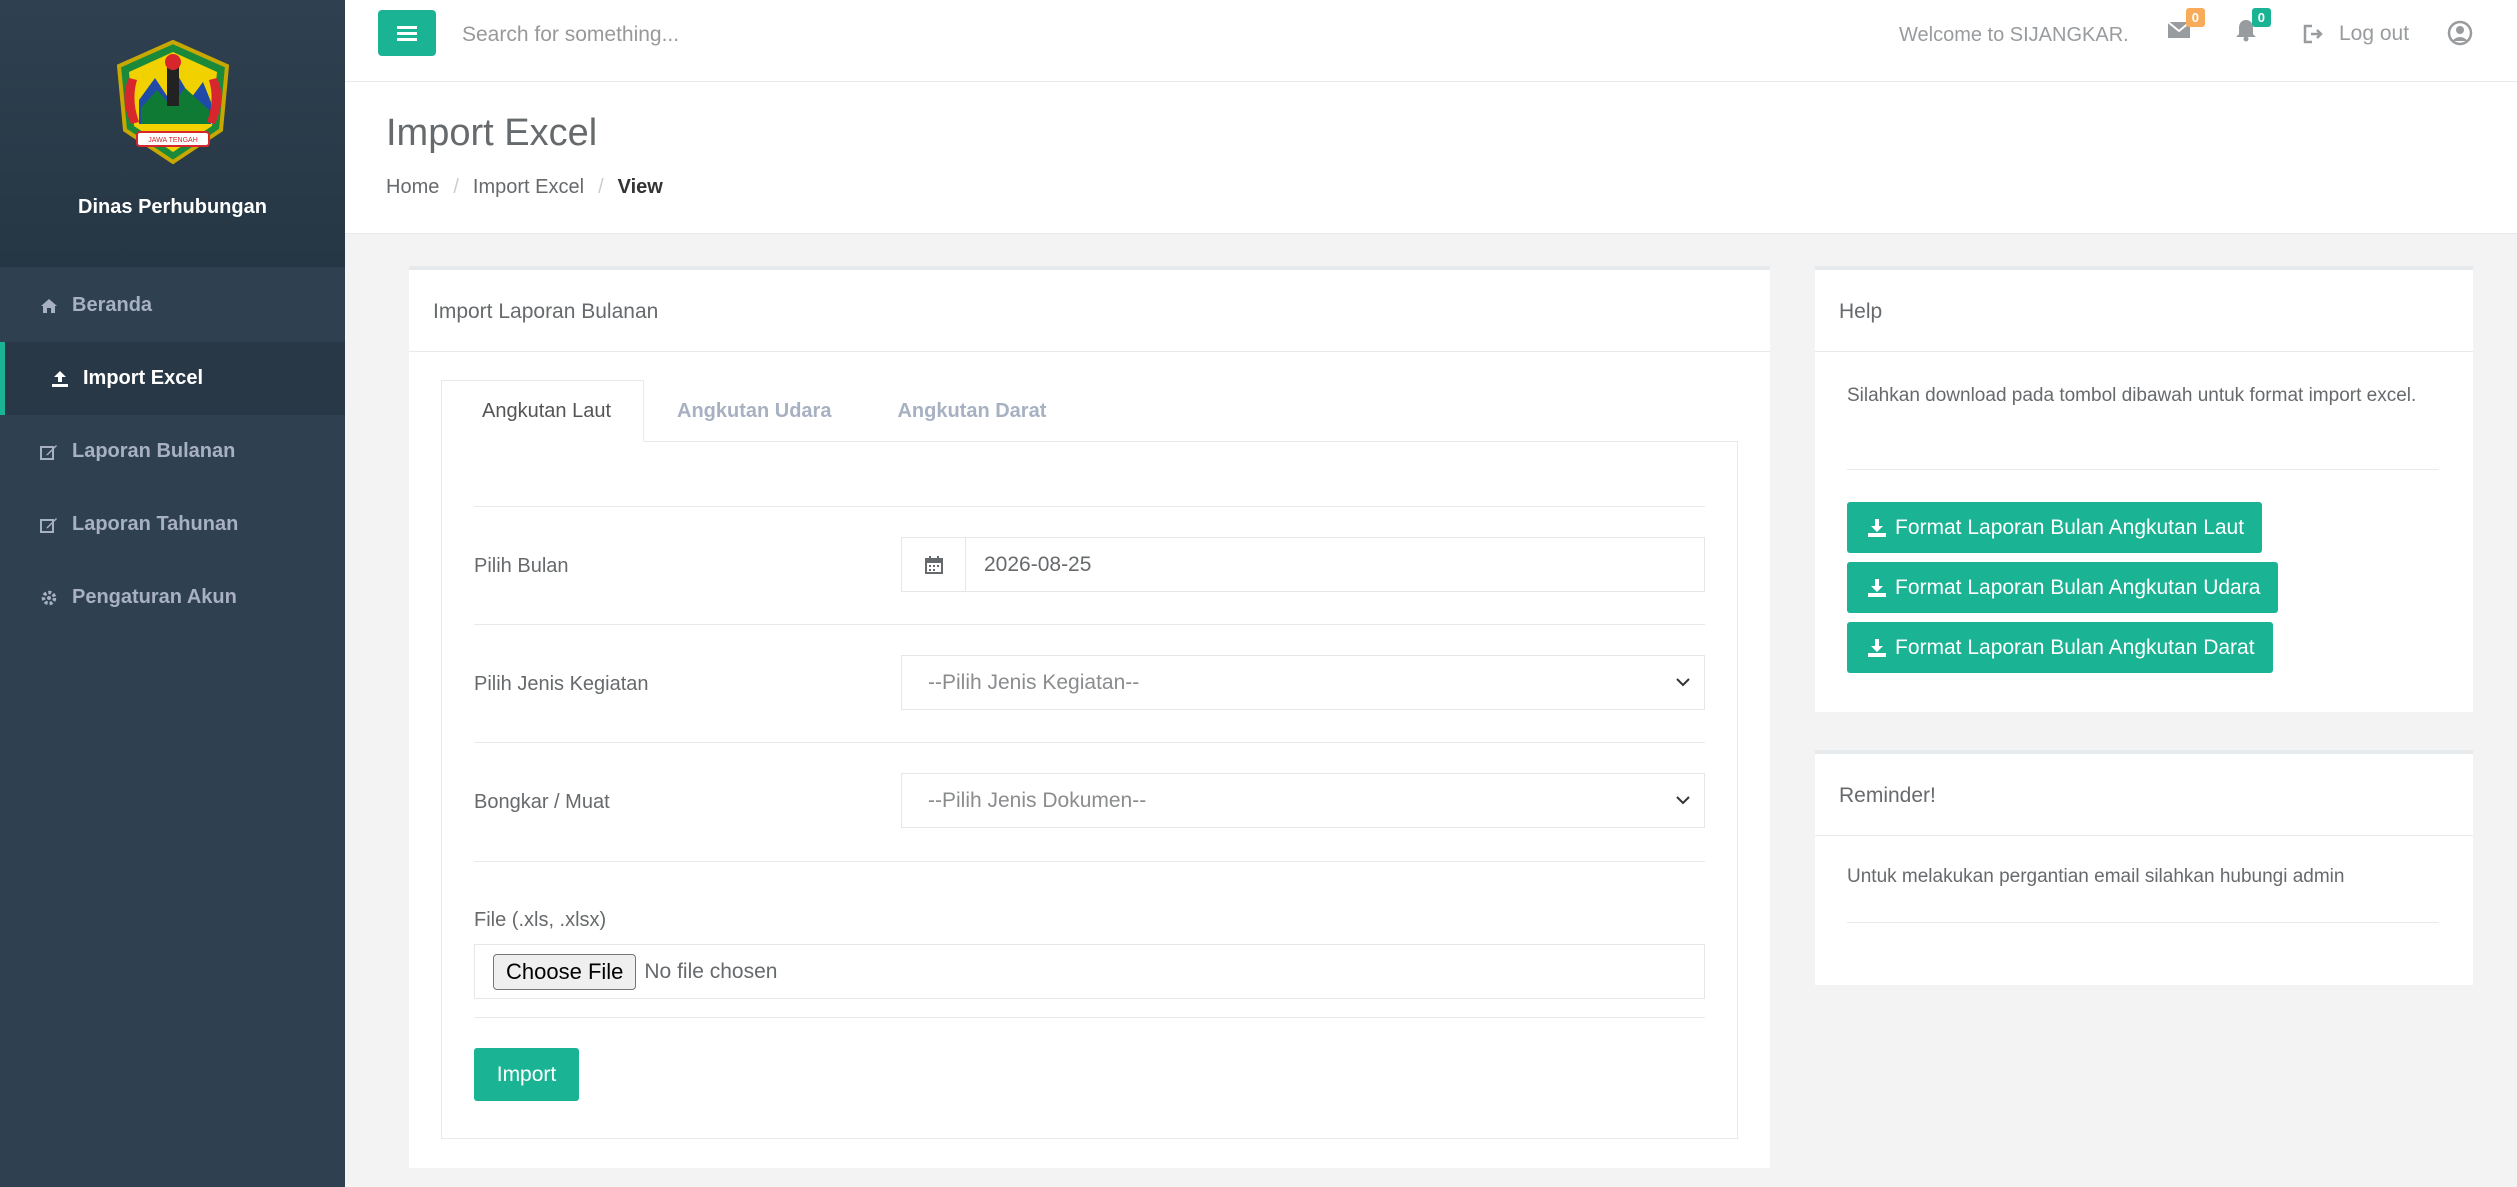 This screenshot has height=1187, width=2517. Describe the element at coordinates (1303, 682) in the screenshot. I see `activity-type-select: --Pilih Jenis Kegiatan--` at that location.